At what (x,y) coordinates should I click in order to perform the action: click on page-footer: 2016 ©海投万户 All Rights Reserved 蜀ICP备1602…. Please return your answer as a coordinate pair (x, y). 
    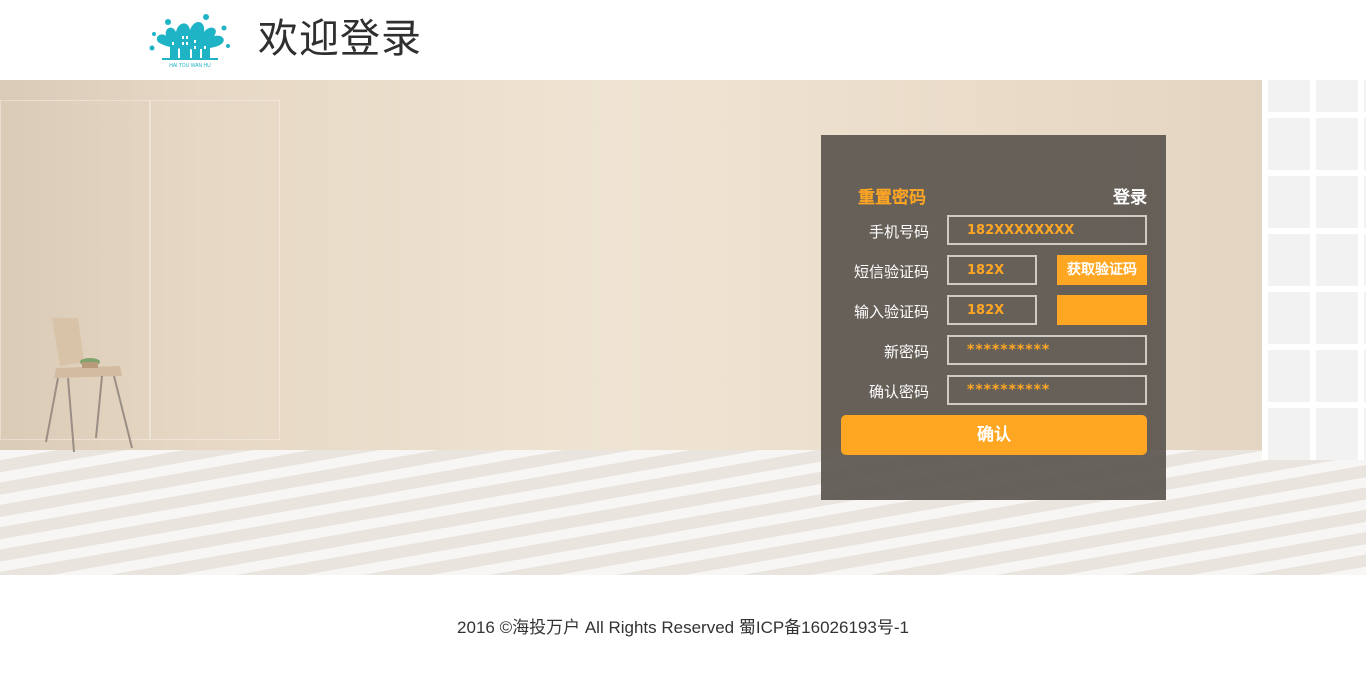
    Looking at the image, I should click on (683, 625).